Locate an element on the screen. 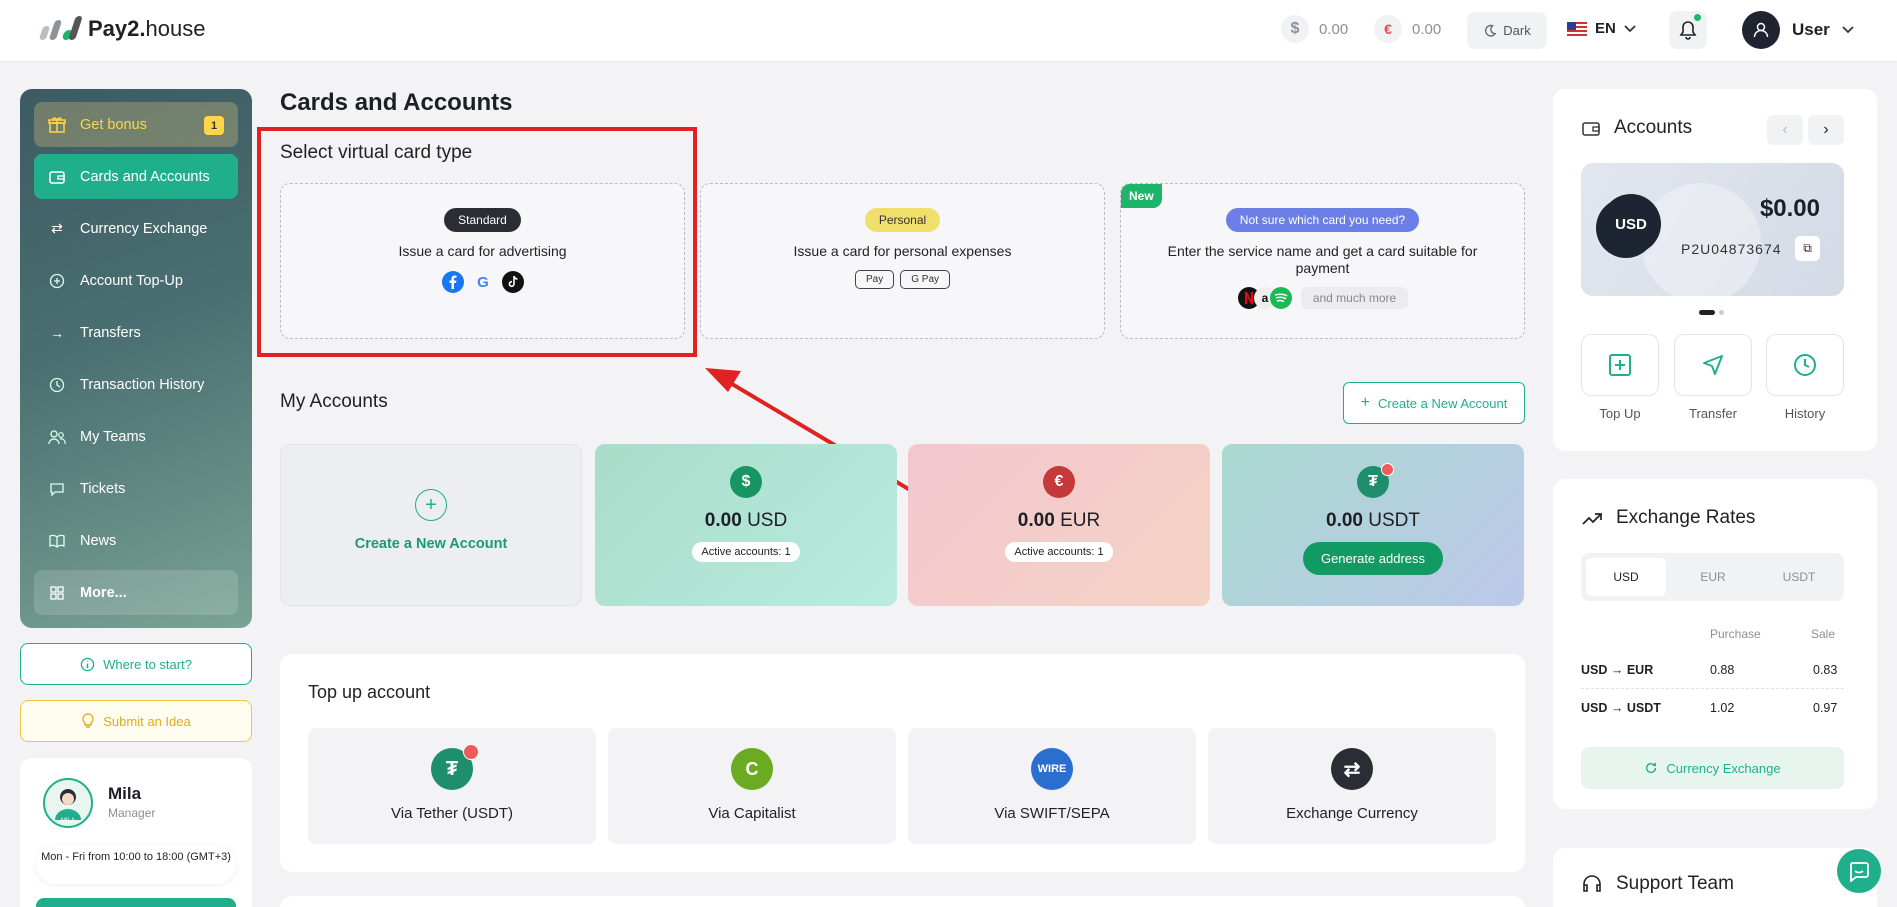 Image resolution: width=1897 pixels, height=907 pixels. moon-icon is located at coordinates (1491, 30).